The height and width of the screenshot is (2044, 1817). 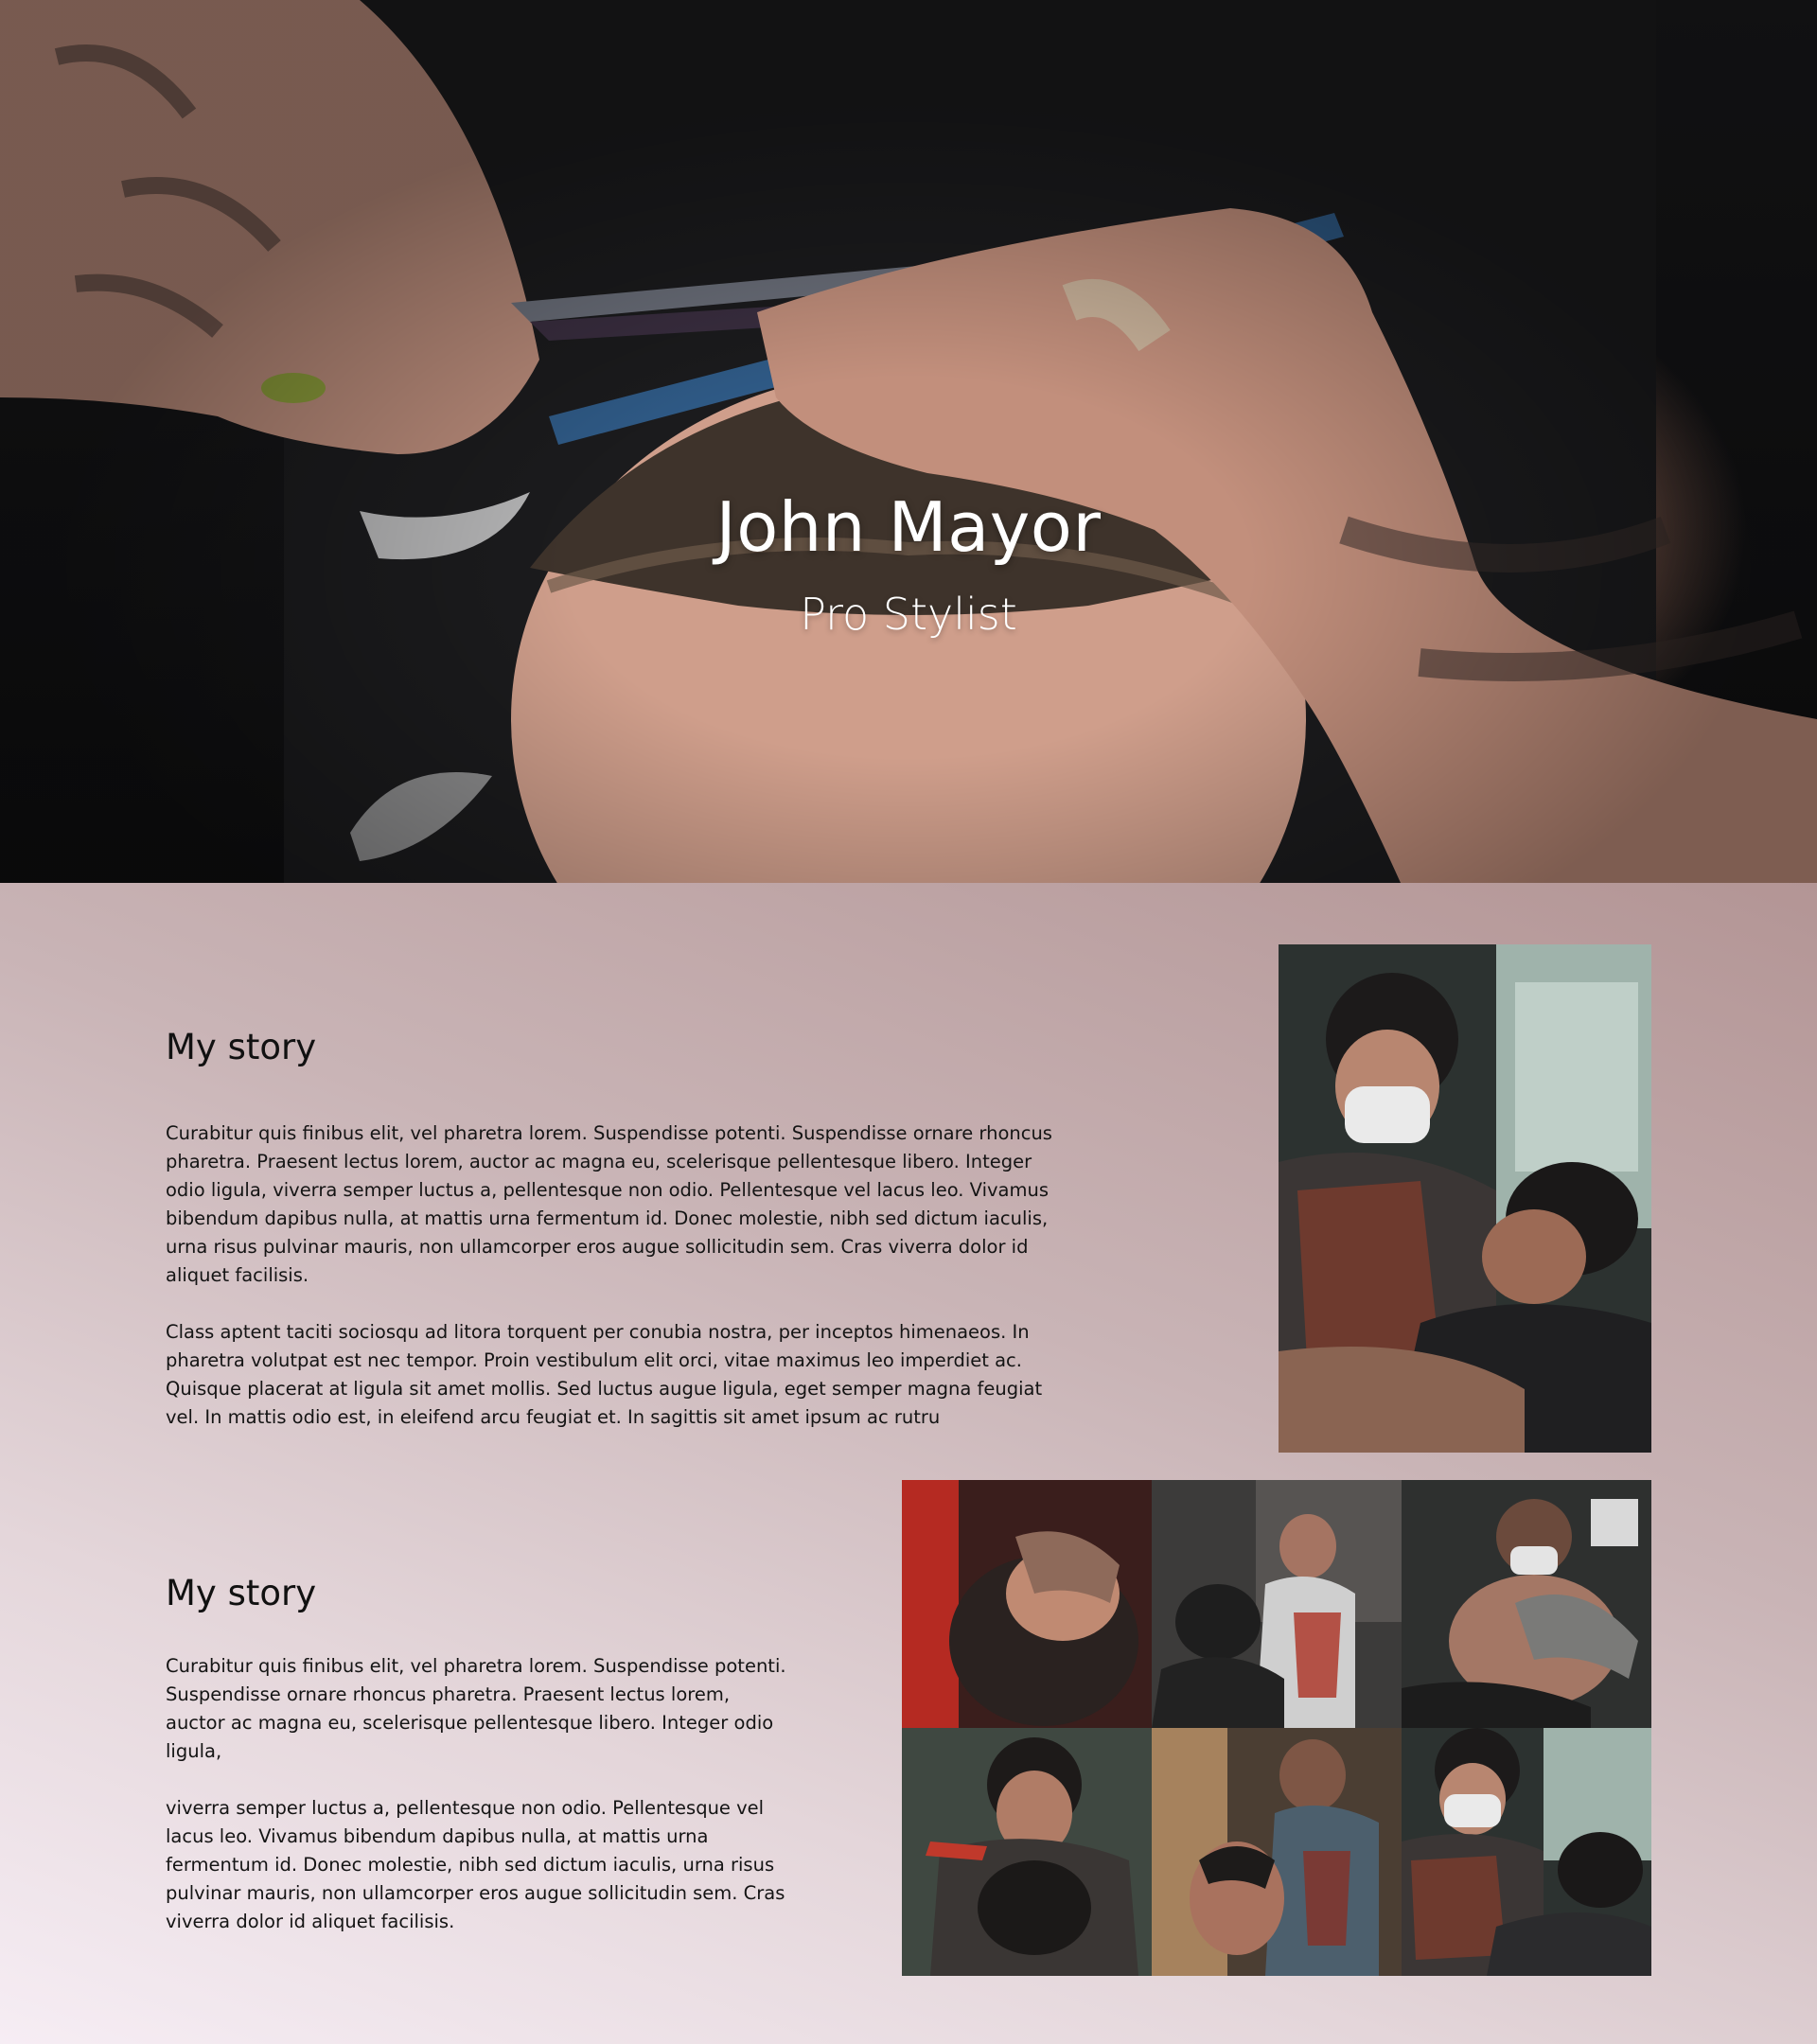 What do you see at coordinates (908, 527) in the screenshot?
I see `hero-title: John Mayor` at bounding box center [908, 527].